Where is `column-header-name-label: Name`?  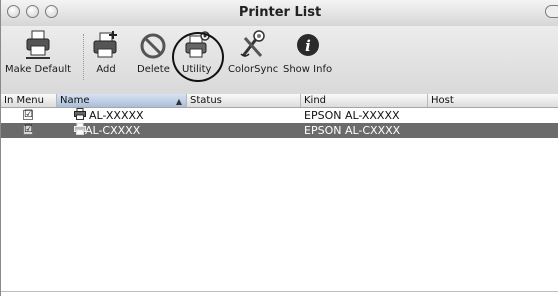 column-header-name-label: Name is located at coordinates (75, 100).